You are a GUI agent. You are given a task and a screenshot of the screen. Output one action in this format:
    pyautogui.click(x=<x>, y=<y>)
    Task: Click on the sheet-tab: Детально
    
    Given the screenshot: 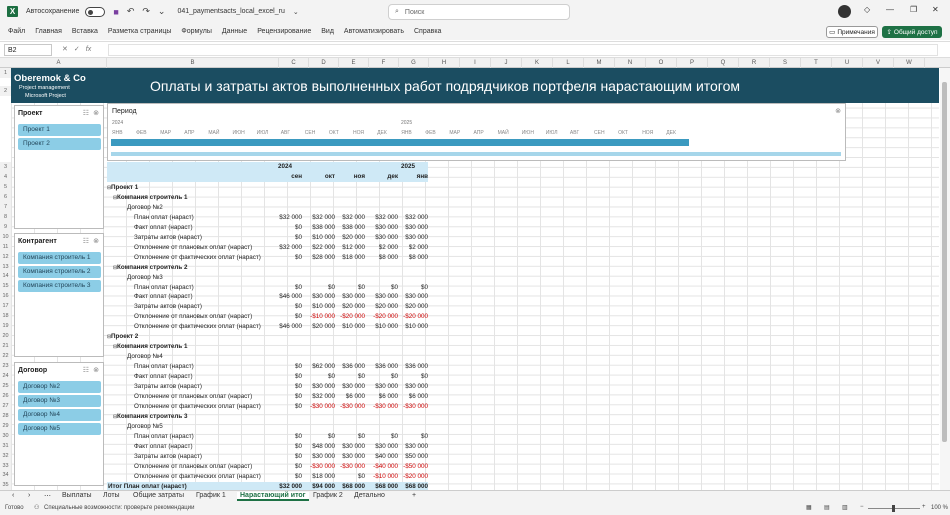 What is the action you would take?
    pyautogui.click(x=369, y=495)
    